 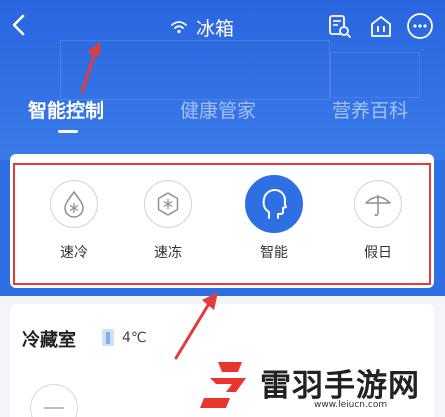 I want to click on active-tab-indicator, so click(x=68, y=131).